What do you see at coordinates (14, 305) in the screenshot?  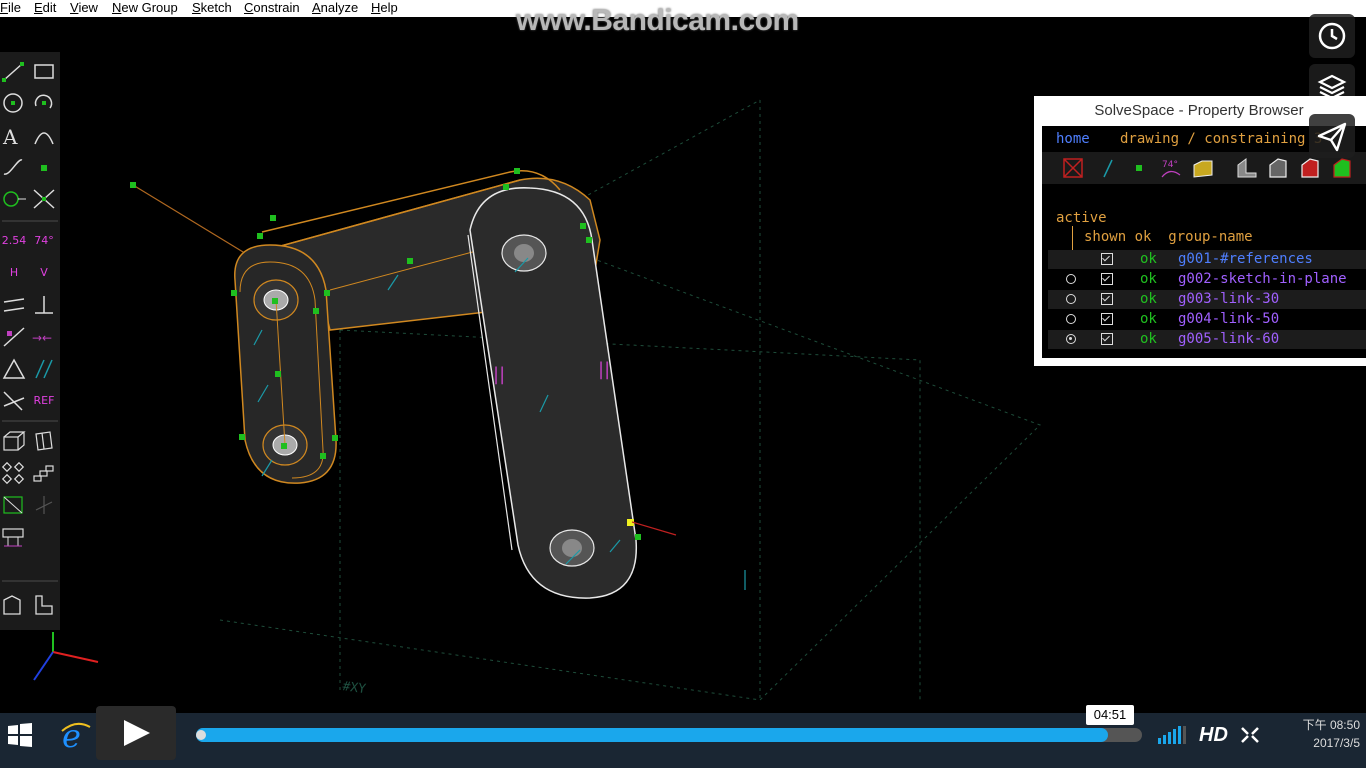 I see `parallel-constraint-icon` at bounding box center [14, 305].